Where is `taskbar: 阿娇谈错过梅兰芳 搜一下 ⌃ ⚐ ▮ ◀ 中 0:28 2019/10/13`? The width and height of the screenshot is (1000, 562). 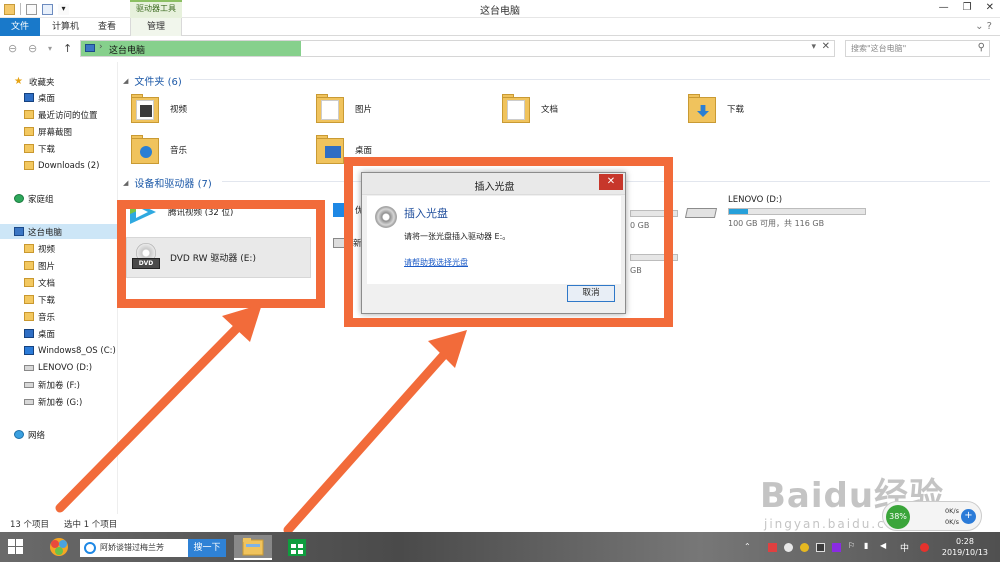 taskbar: 阿娇谈错过梅兰芳 搜一下 ⌃ ⚐ ▮ ◀ 中 0:28 2019/10/13 is located at coordinates (500, 547).